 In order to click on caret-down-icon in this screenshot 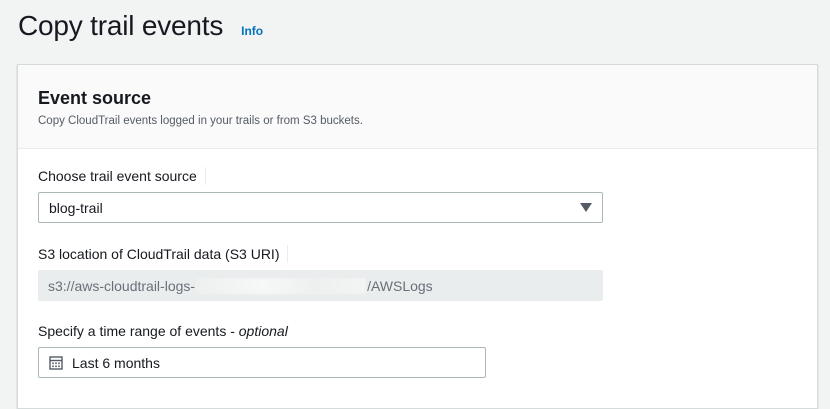, I will do `click(586, 207)`.